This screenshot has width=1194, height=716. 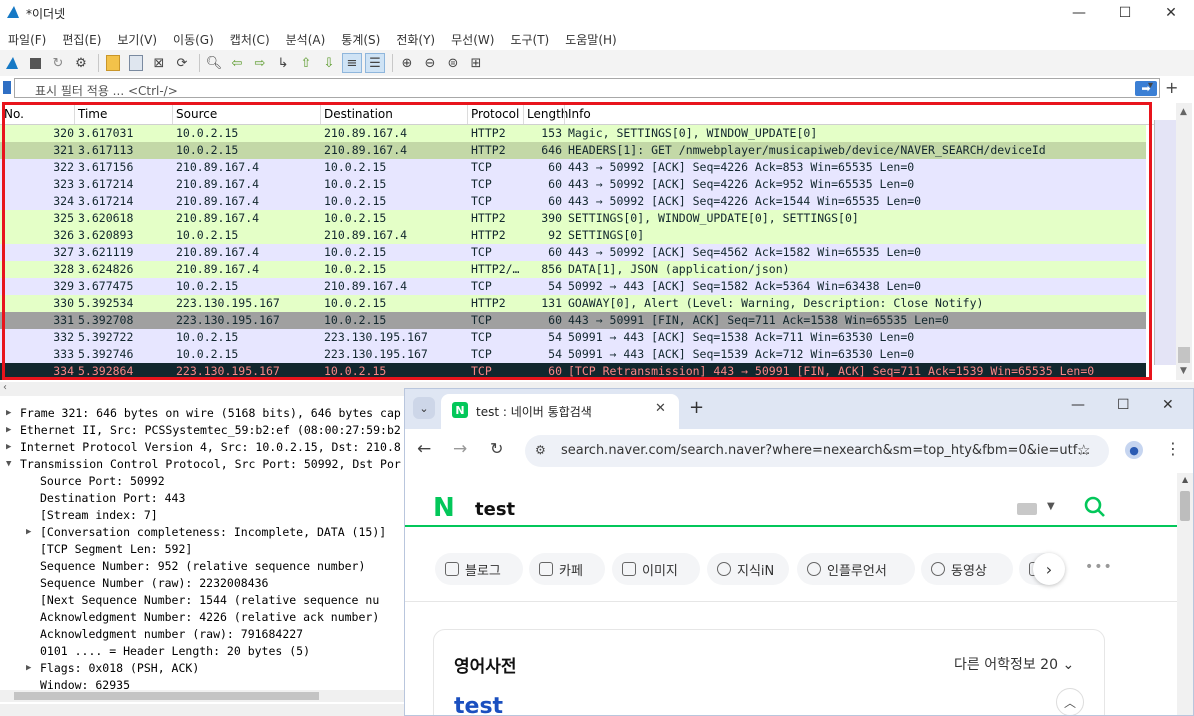 I want to click on zoom-in-icon: ⊕, so click(x=407, y=63).